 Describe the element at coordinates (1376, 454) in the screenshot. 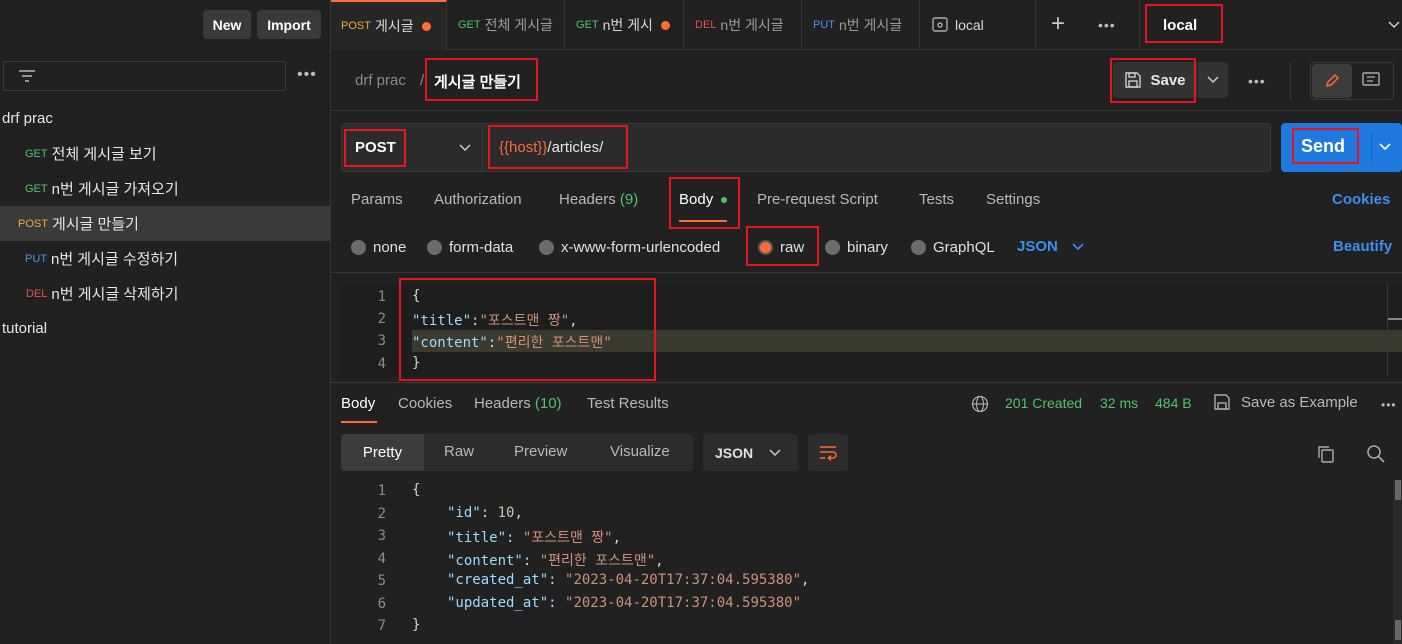

I see `search-icon` at that location.